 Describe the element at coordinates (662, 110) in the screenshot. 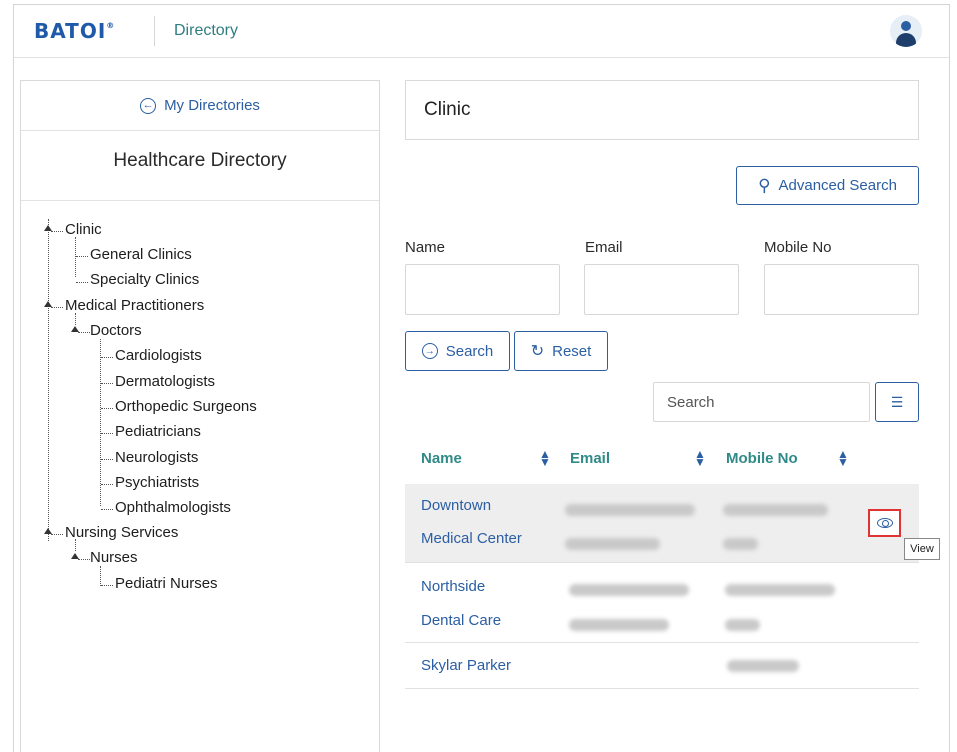

I see `section-title: Clinic` at that location.